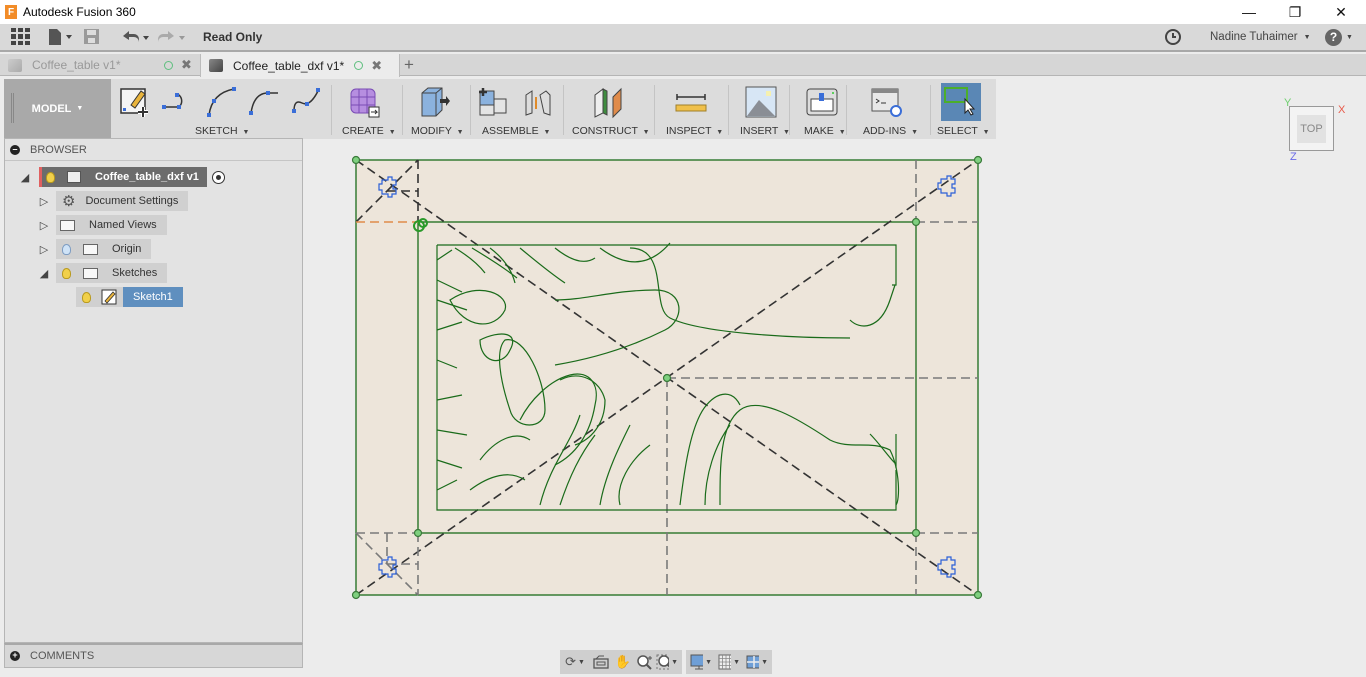 This screenshot has width=1366, height=677. I want to click on restore-button: ❐, so click(1295, 12).